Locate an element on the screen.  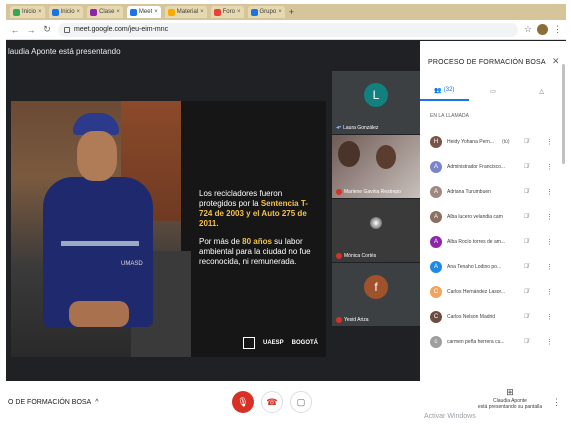
mic-off-icon: 🎙 is located at coordinates (243, 401).